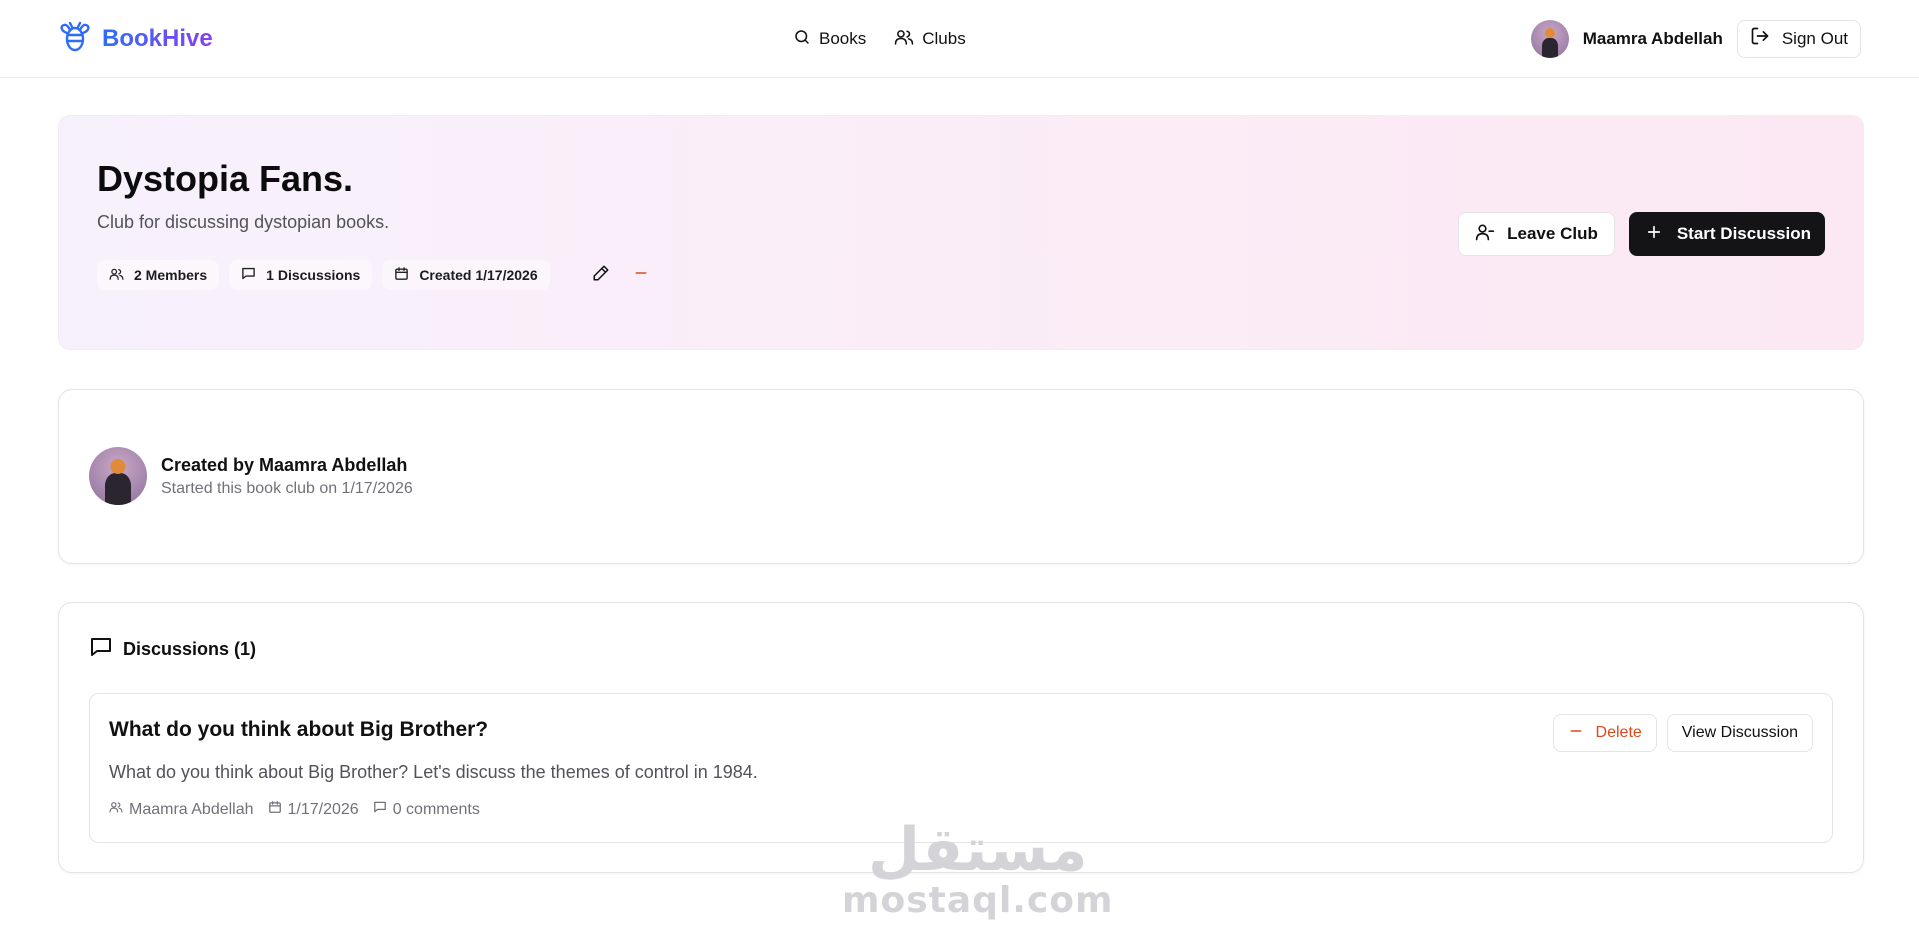 The image size is (1919, 940). I want to click on members-count: 2 Members, so click(171, 275).